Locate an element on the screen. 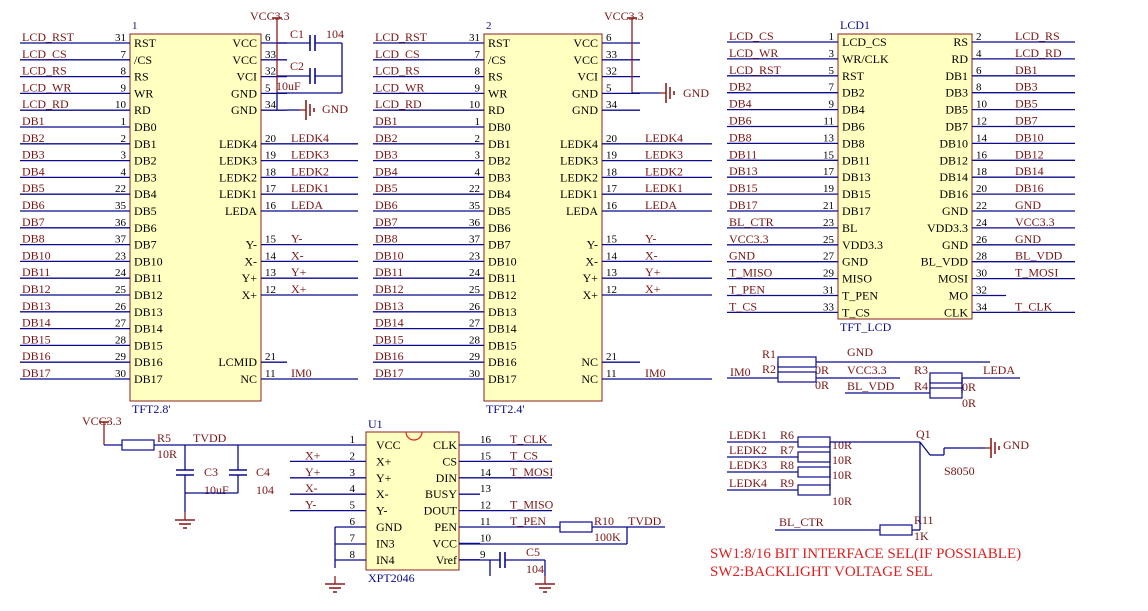  ic1-left-num-20: 30 is located at coordinates (121, 374).